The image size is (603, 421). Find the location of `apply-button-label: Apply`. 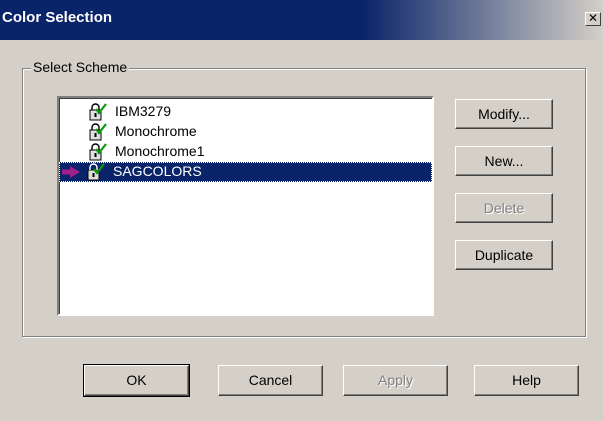

apply-button-label: Apply is located at coordinates (395, 380).